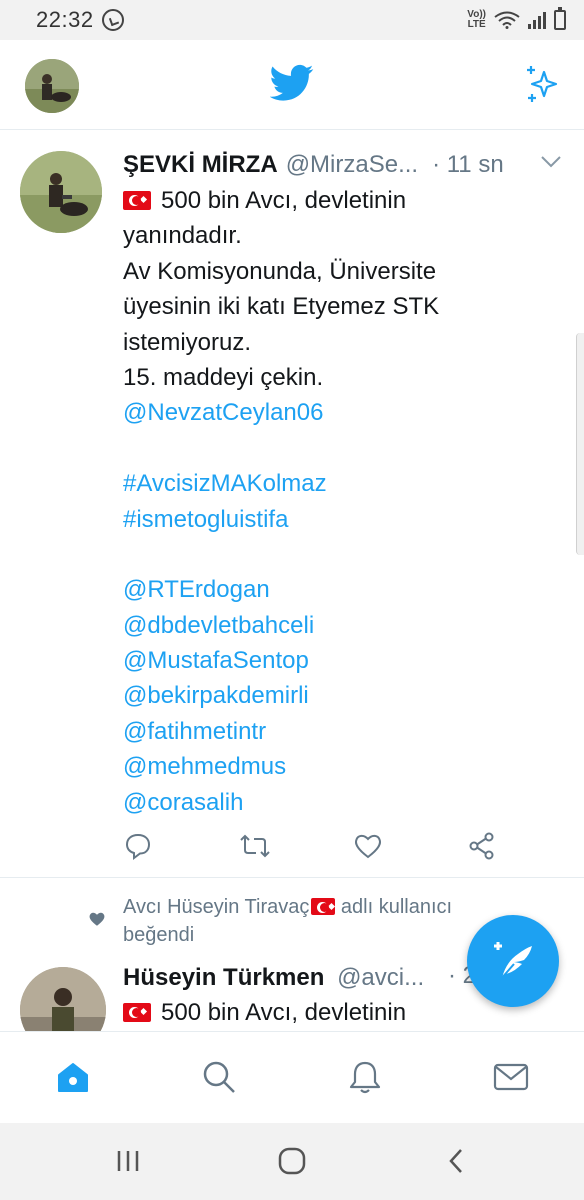 Image resolution: width=584 pixels, height=1200 pixels. What do you see at coordinates (343, 695) in the screenshot?
I see `tweet-link: @bekirpakdemirli` at bounding box center [343, 695].